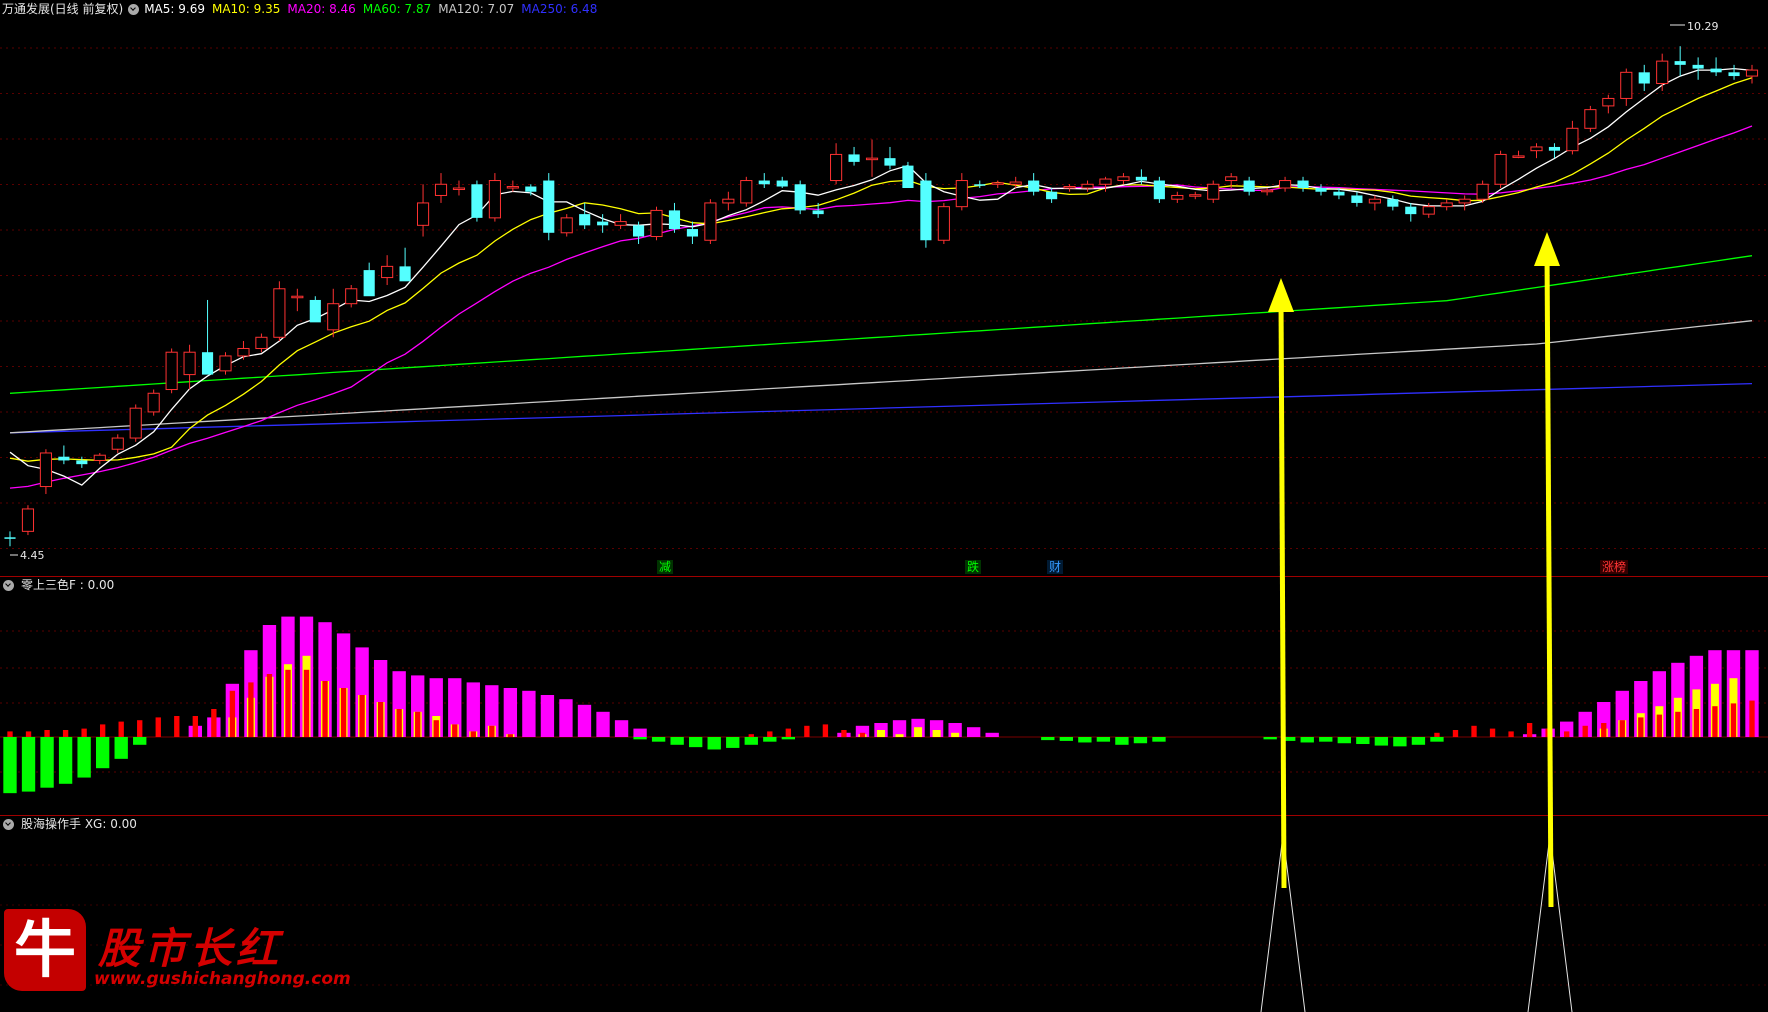 The image size is (1768, 1012). I want to click on ma250-label: MA250: 6.48, so click(559, 9).